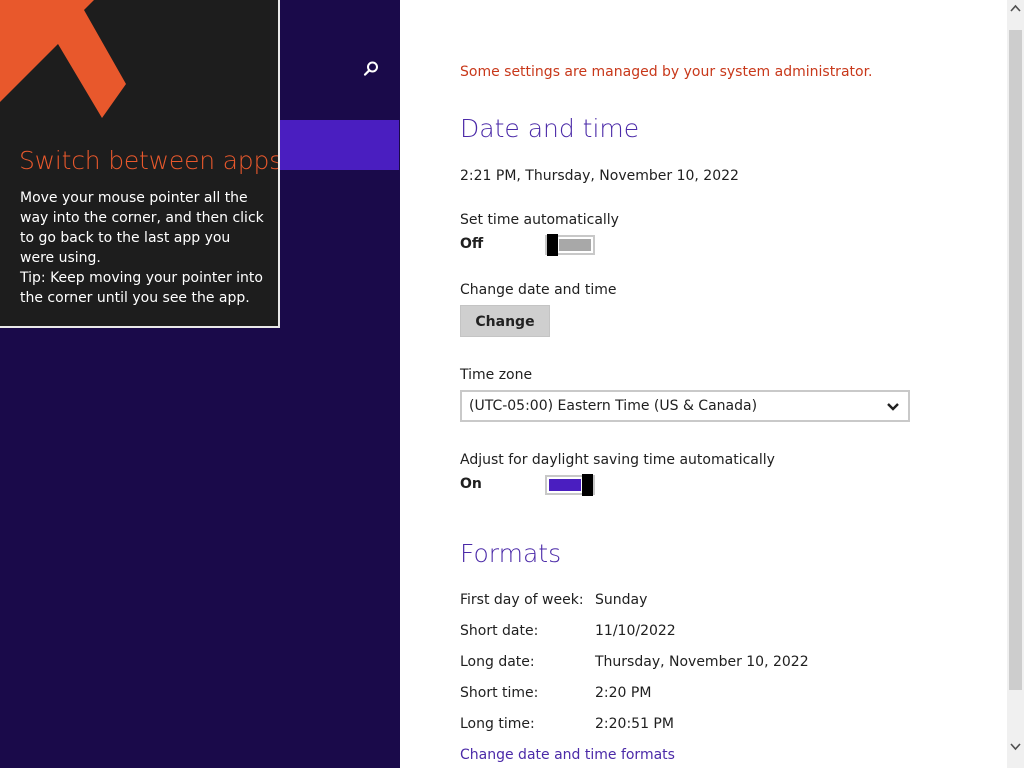  I want to click on set-time-automatically-toggle, so click(570, 245).